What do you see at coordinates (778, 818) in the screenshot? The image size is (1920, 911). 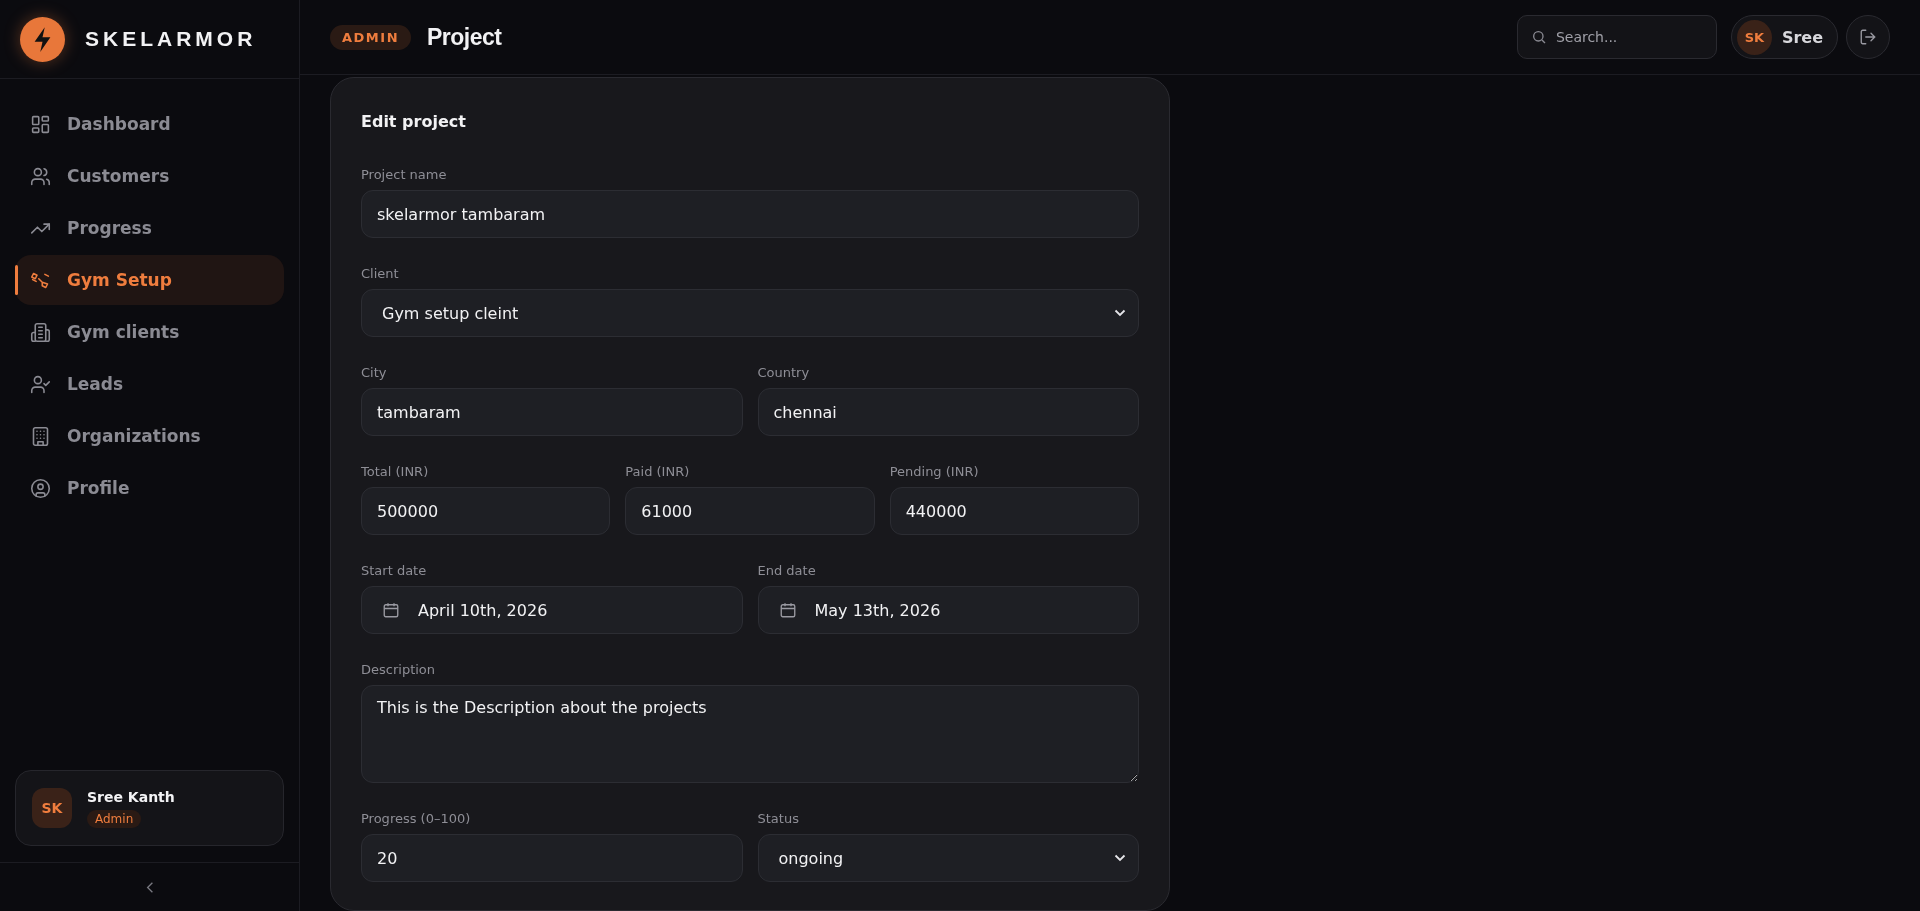 I see `field-label: Status` at bounding box center [778, 818].